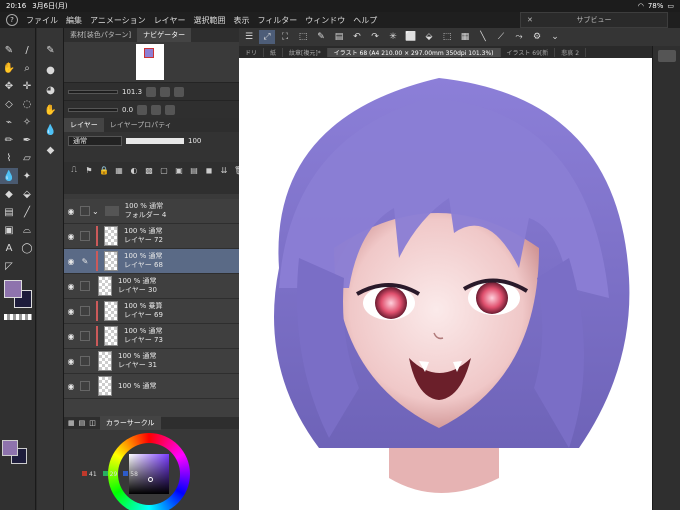 Image resolution: width=680 pixels, height=510 pixels. I want to click on tab-layer: レイヤー, so click(84, 125).